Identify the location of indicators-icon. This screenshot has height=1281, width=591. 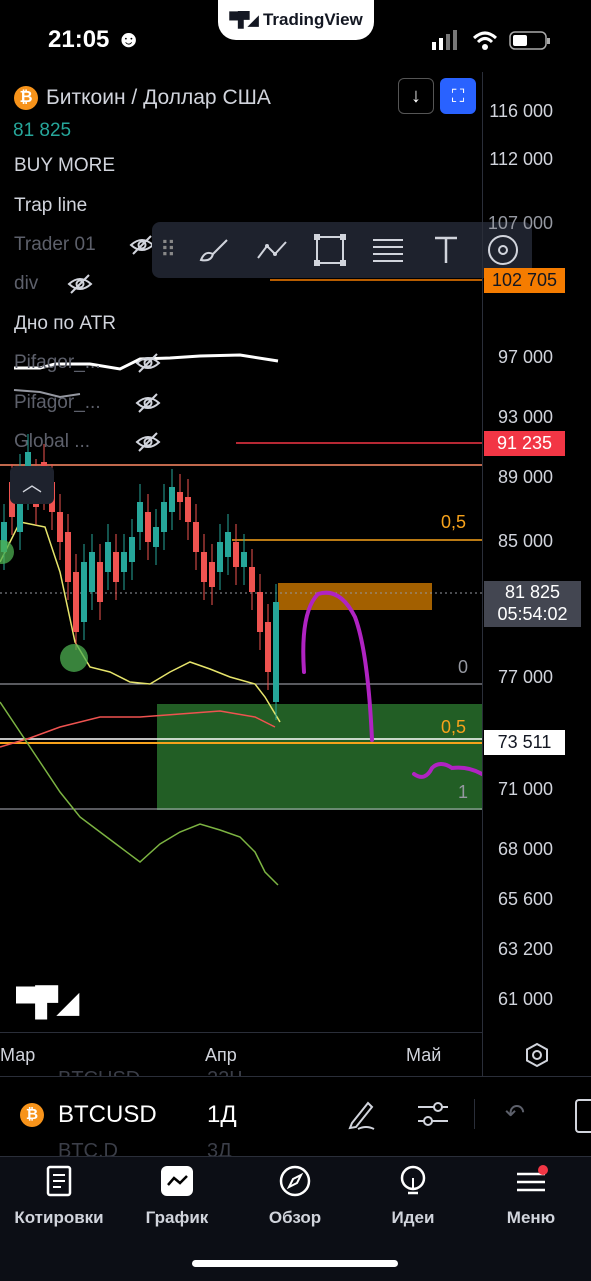
(433, 1114).